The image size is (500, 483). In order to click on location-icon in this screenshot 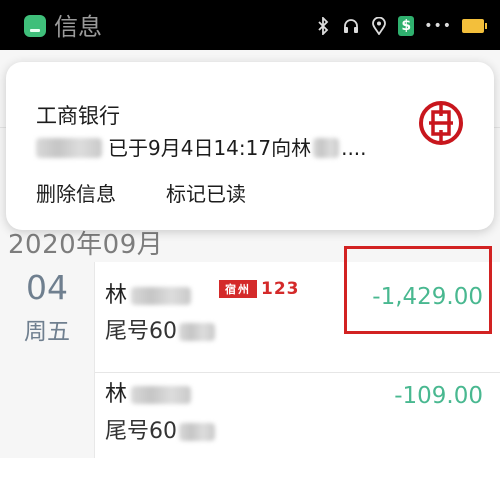, I will do `click(379, 26)`.